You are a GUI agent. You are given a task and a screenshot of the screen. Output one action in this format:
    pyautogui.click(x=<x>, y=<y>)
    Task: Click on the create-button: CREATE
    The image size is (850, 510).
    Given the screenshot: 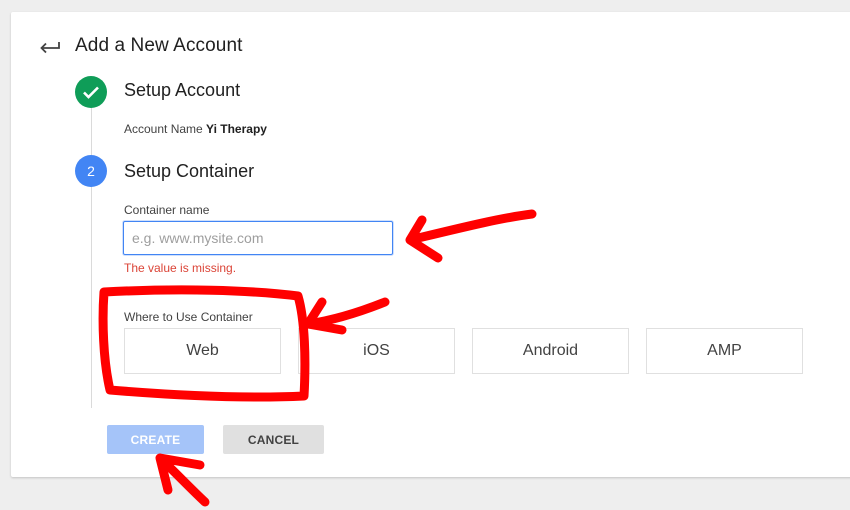 What is the action you would take?
    pyautogui.click(x=155, y=439)
    